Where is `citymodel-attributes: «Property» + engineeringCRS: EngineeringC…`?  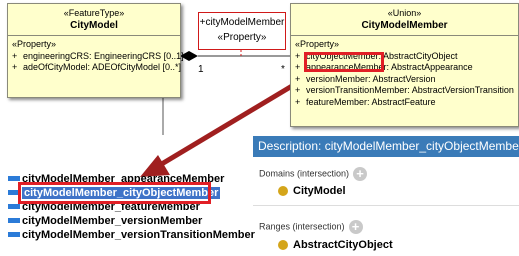
citymodel-attributes: «Property» + engineeringCRS: EngineeringC… is located at coordinates (96, 56).